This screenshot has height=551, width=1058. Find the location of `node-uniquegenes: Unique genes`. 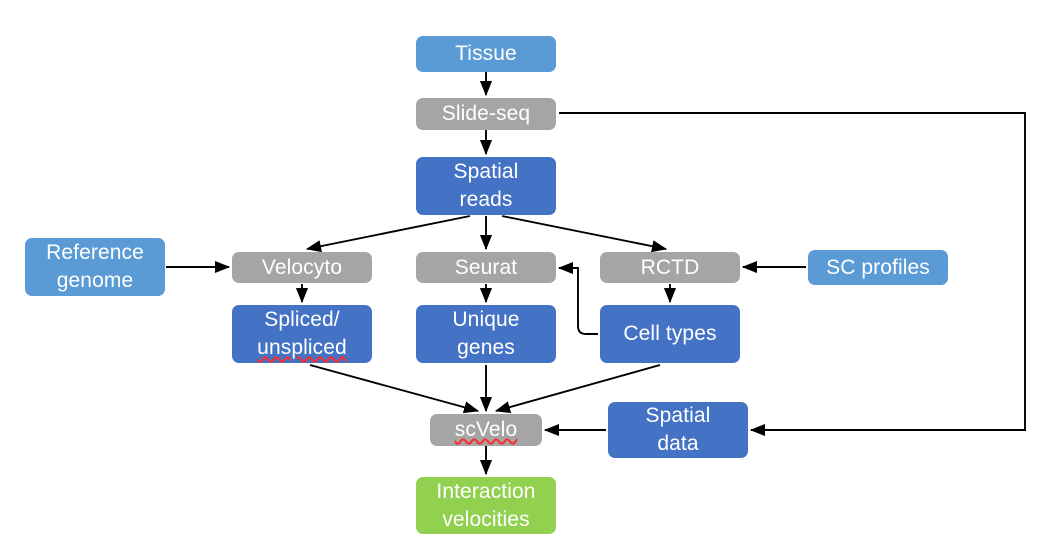

node-uniquegenes: Unique genes is located at coordinates (486, 334).